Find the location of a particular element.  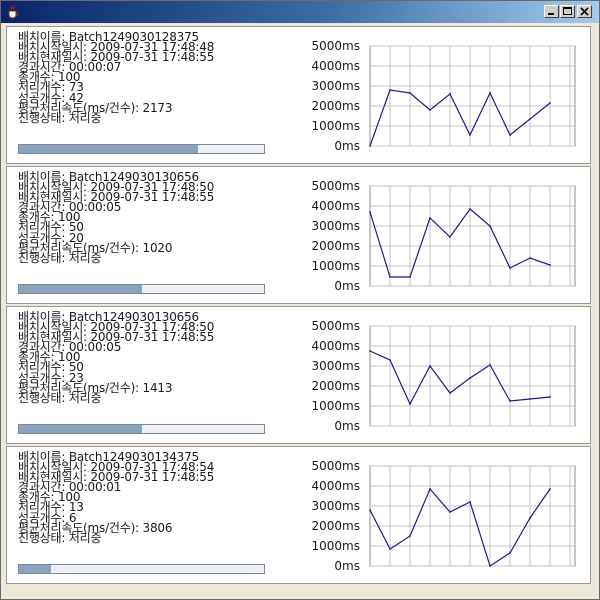

avg-speed-value: 1413 is located at coordinates (157, 387).